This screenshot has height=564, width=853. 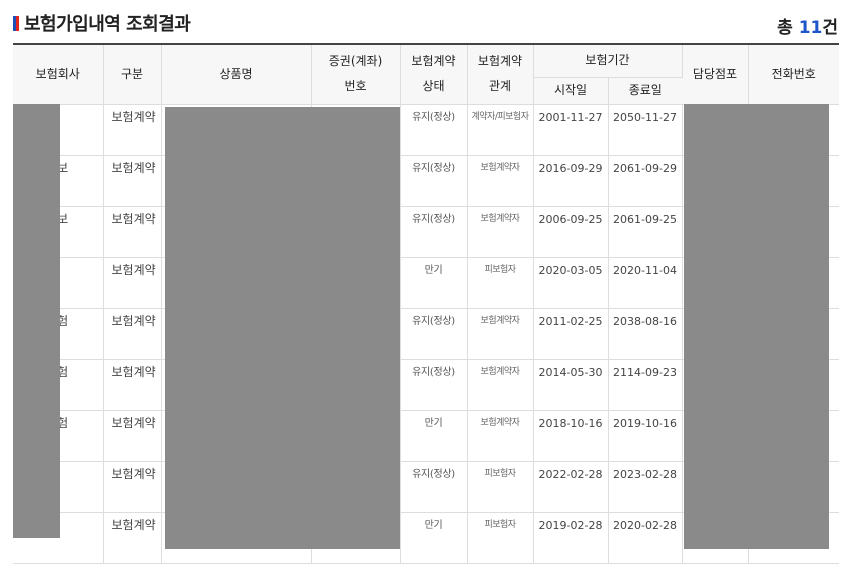 I want to click on col-period: 보험기간, so click(x=608, y=60).